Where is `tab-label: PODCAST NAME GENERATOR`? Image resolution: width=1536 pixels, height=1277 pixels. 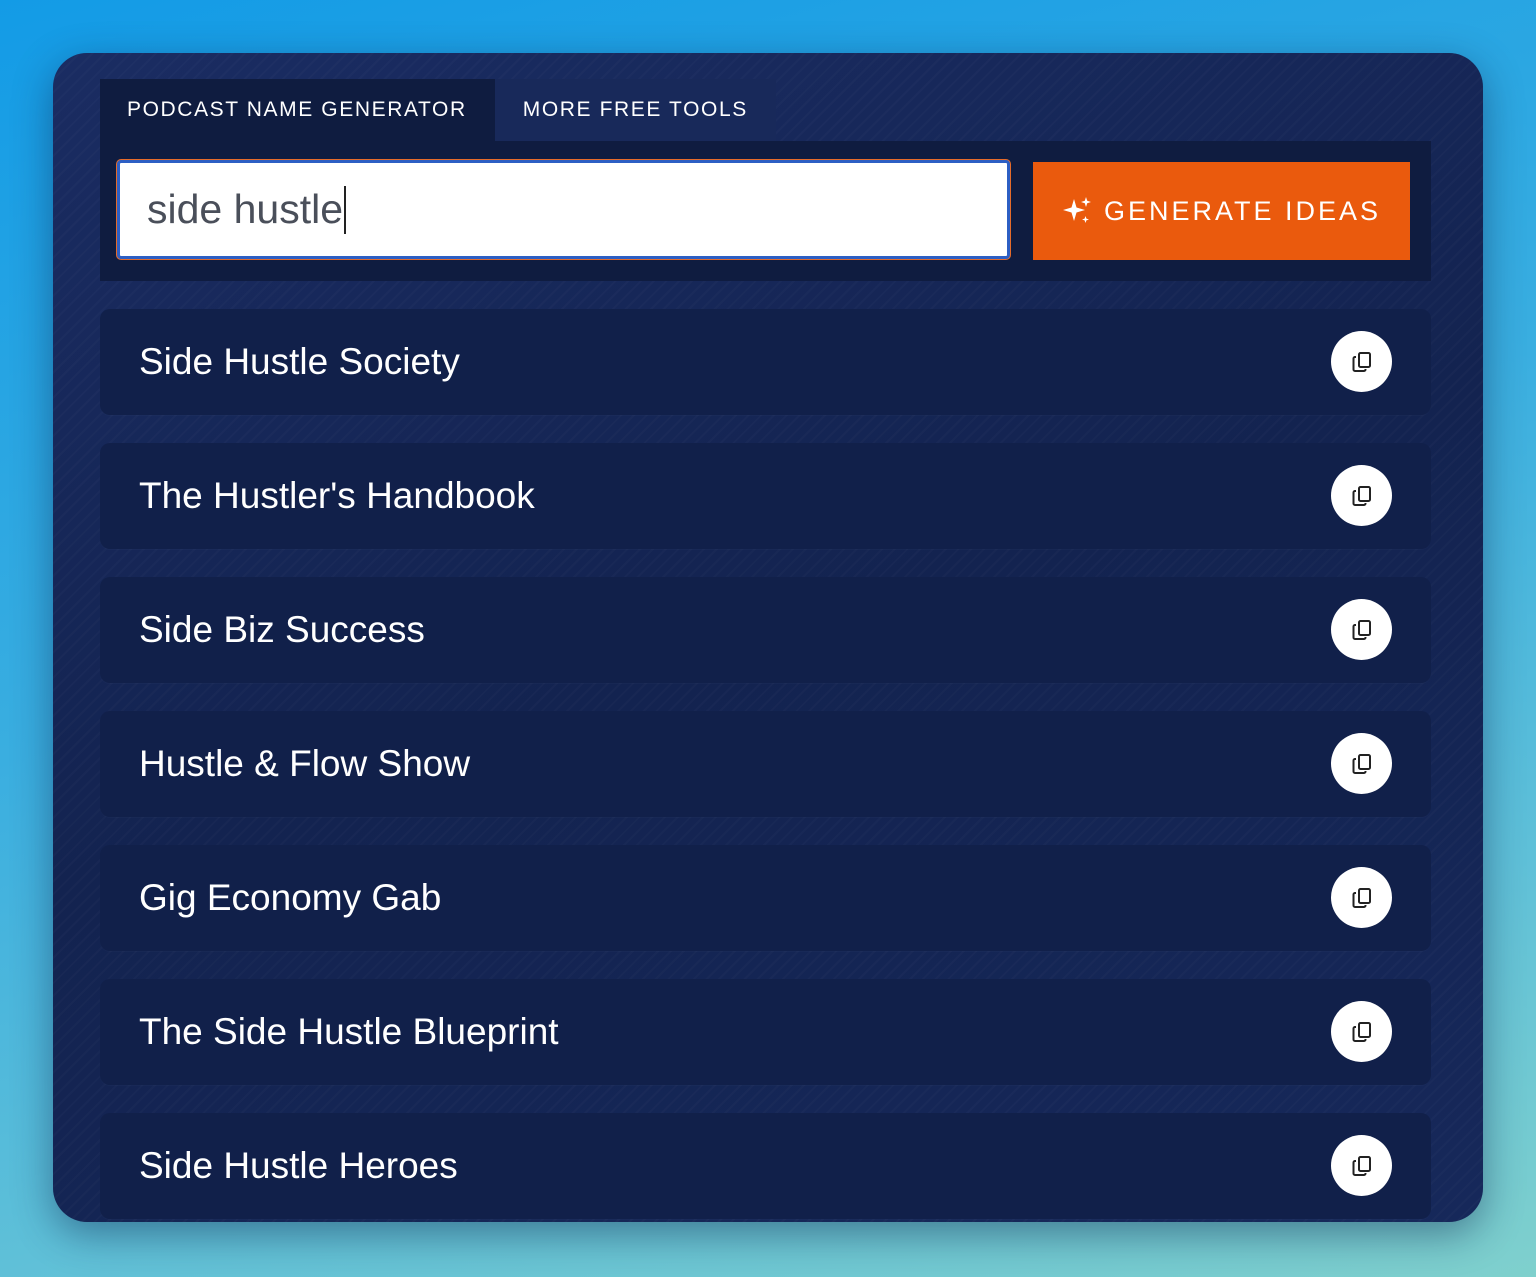
tab-label: PODCAST NAME GENERATOR is located at coordinates (297, 109).